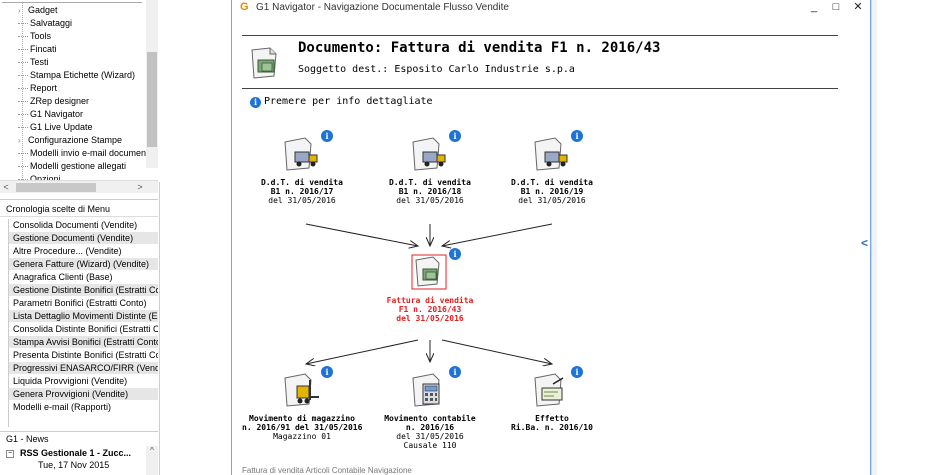 The height and width of the screenshot is (475, 940). Describe the element at coordinates (836, 8) in the screenshot. I see `maximize-button: □` at that location.